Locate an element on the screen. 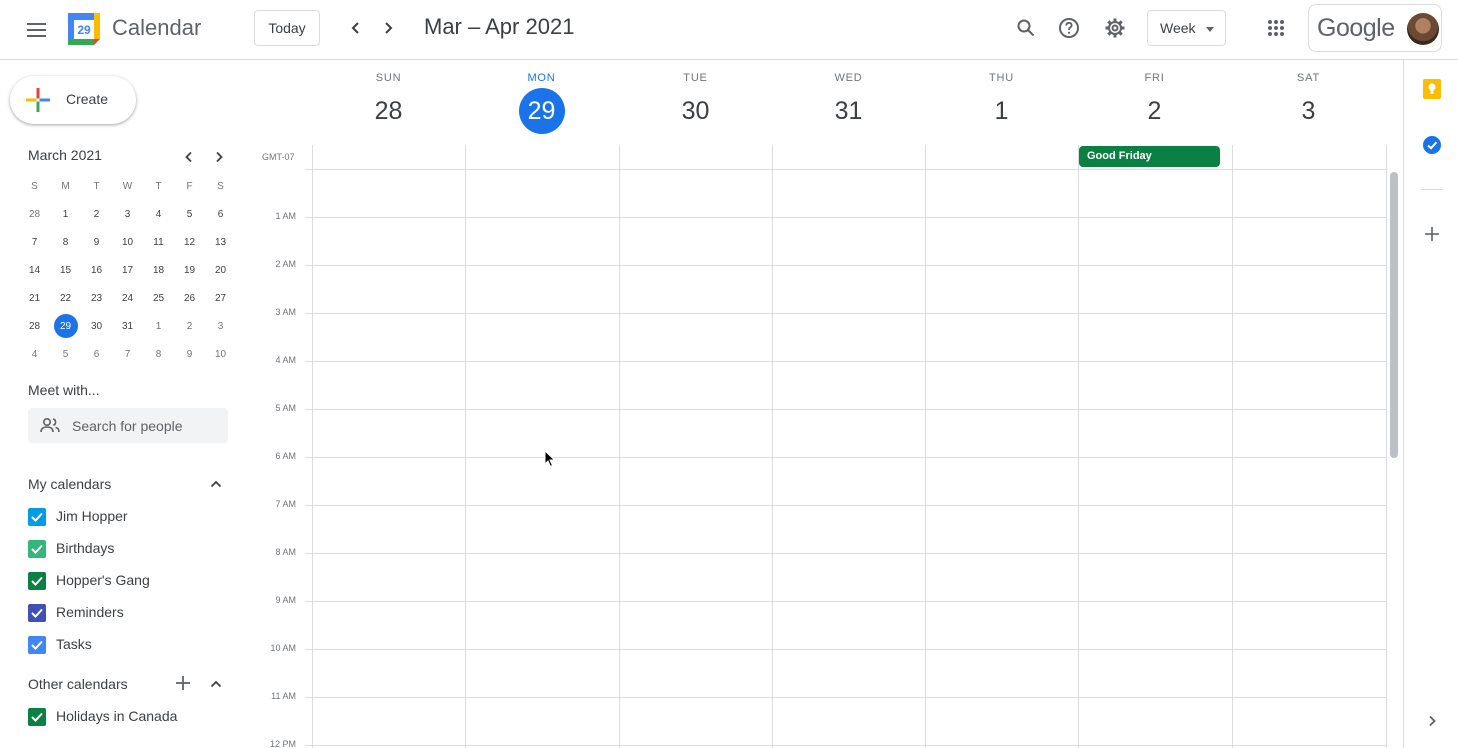 The height and width of the screenshot is (748, 1458). calendar-item-birthdays: Birthdays is located at coordinates (71, 549).